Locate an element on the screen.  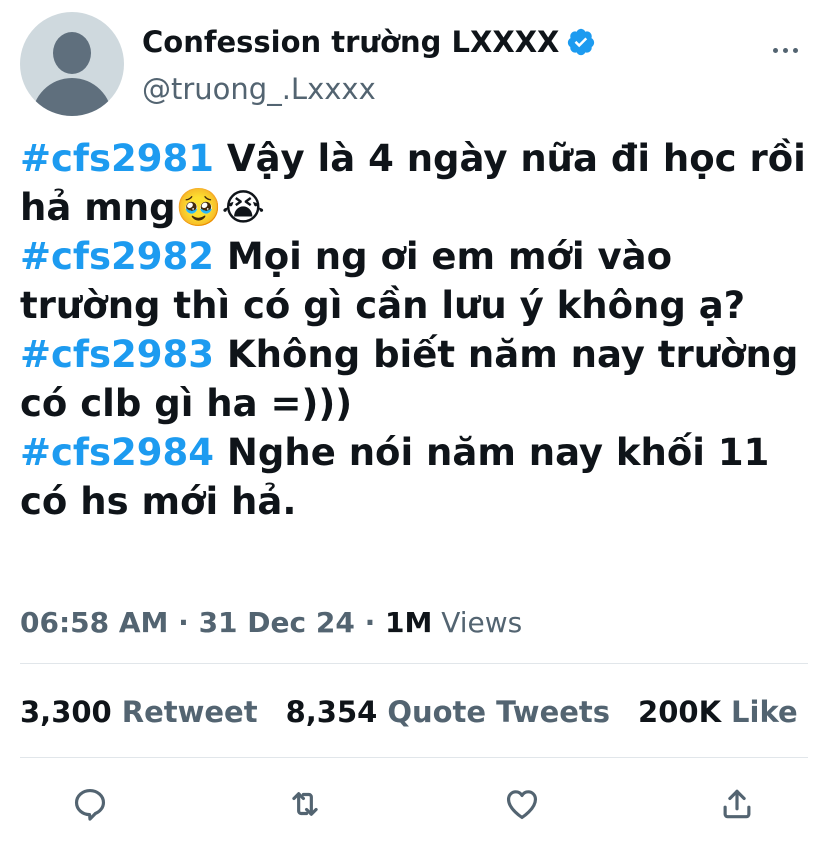
share-icon is located at coordinates (737, 804).